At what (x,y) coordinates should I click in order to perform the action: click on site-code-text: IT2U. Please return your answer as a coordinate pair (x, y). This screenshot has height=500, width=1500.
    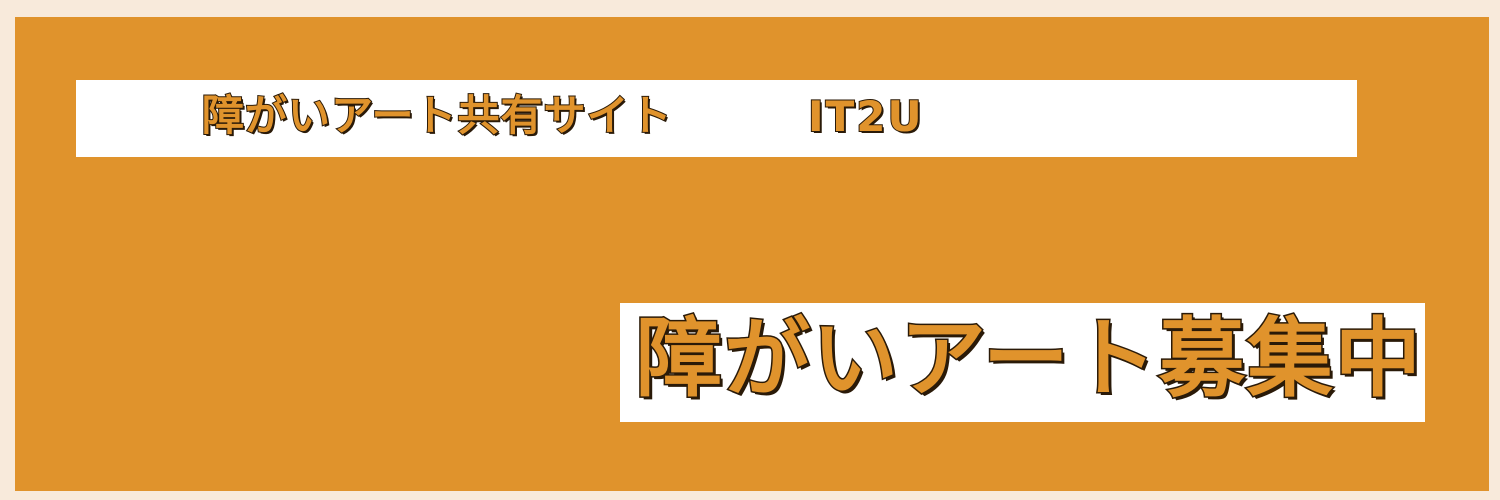
    Looking at the image, I should click on (865, 116).